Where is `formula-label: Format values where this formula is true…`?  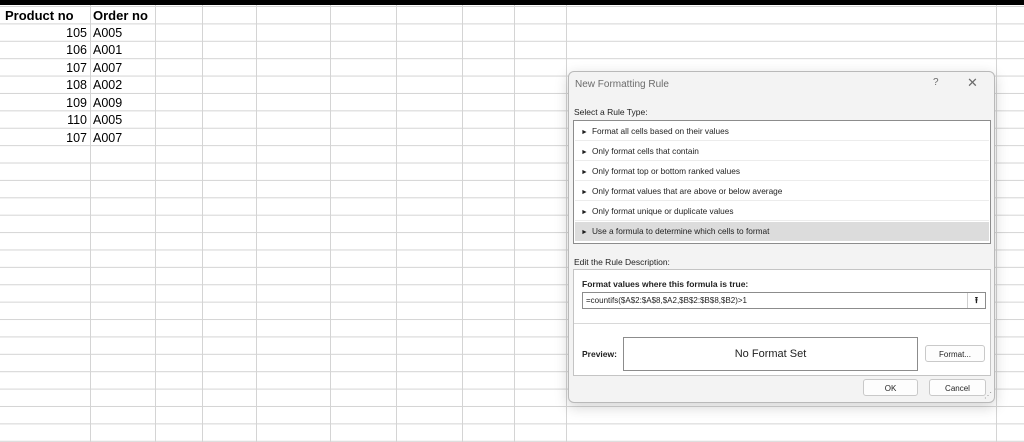 formula-label: Format values where this formula is true… is located at coordinates (665, 284).